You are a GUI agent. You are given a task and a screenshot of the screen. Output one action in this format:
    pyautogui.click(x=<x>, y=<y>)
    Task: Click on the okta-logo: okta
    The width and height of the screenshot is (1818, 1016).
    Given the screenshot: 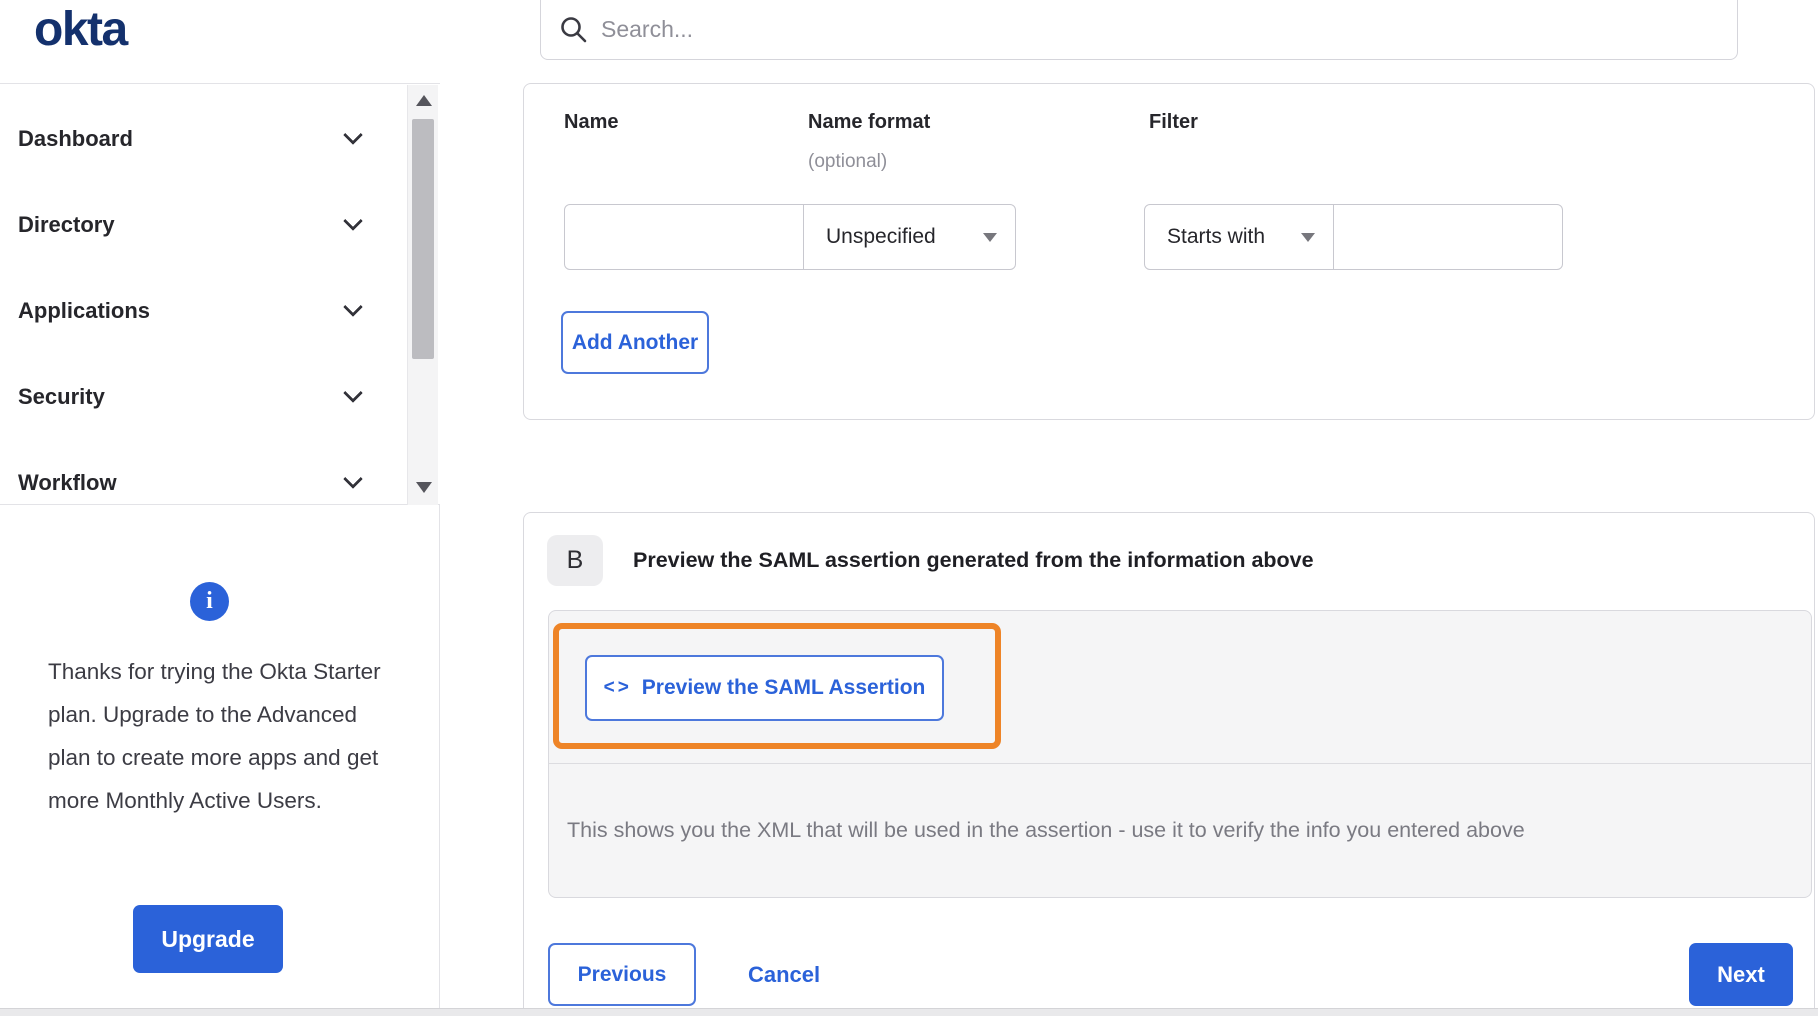 What is the action you would take?
    pyautogui.click(x=81, y=29)
    